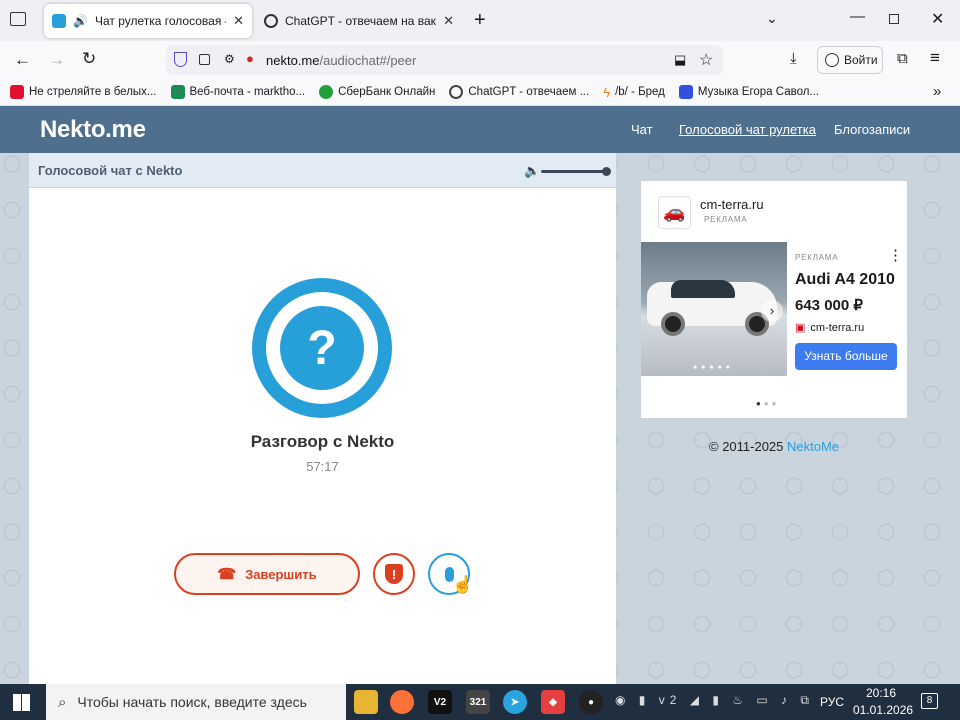 The image size is (960, 720). I want to click on advertiser-logo: 🚗, so click(674, 212).